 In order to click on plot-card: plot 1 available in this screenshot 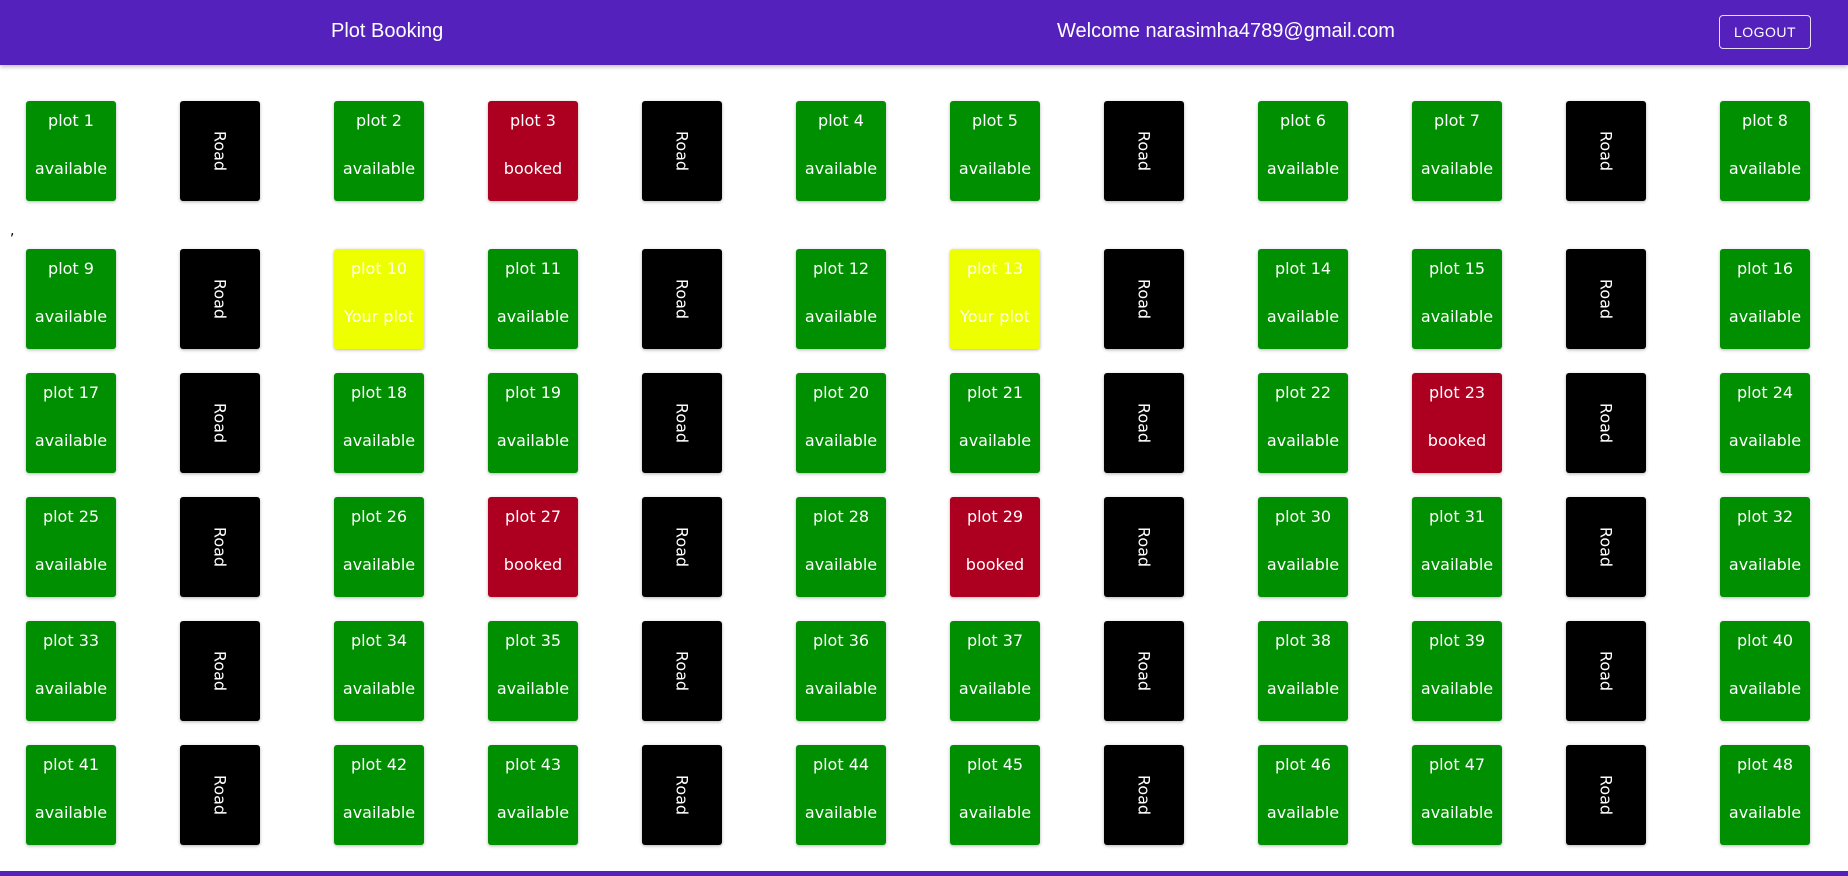, I will do `click(71, 151)`.